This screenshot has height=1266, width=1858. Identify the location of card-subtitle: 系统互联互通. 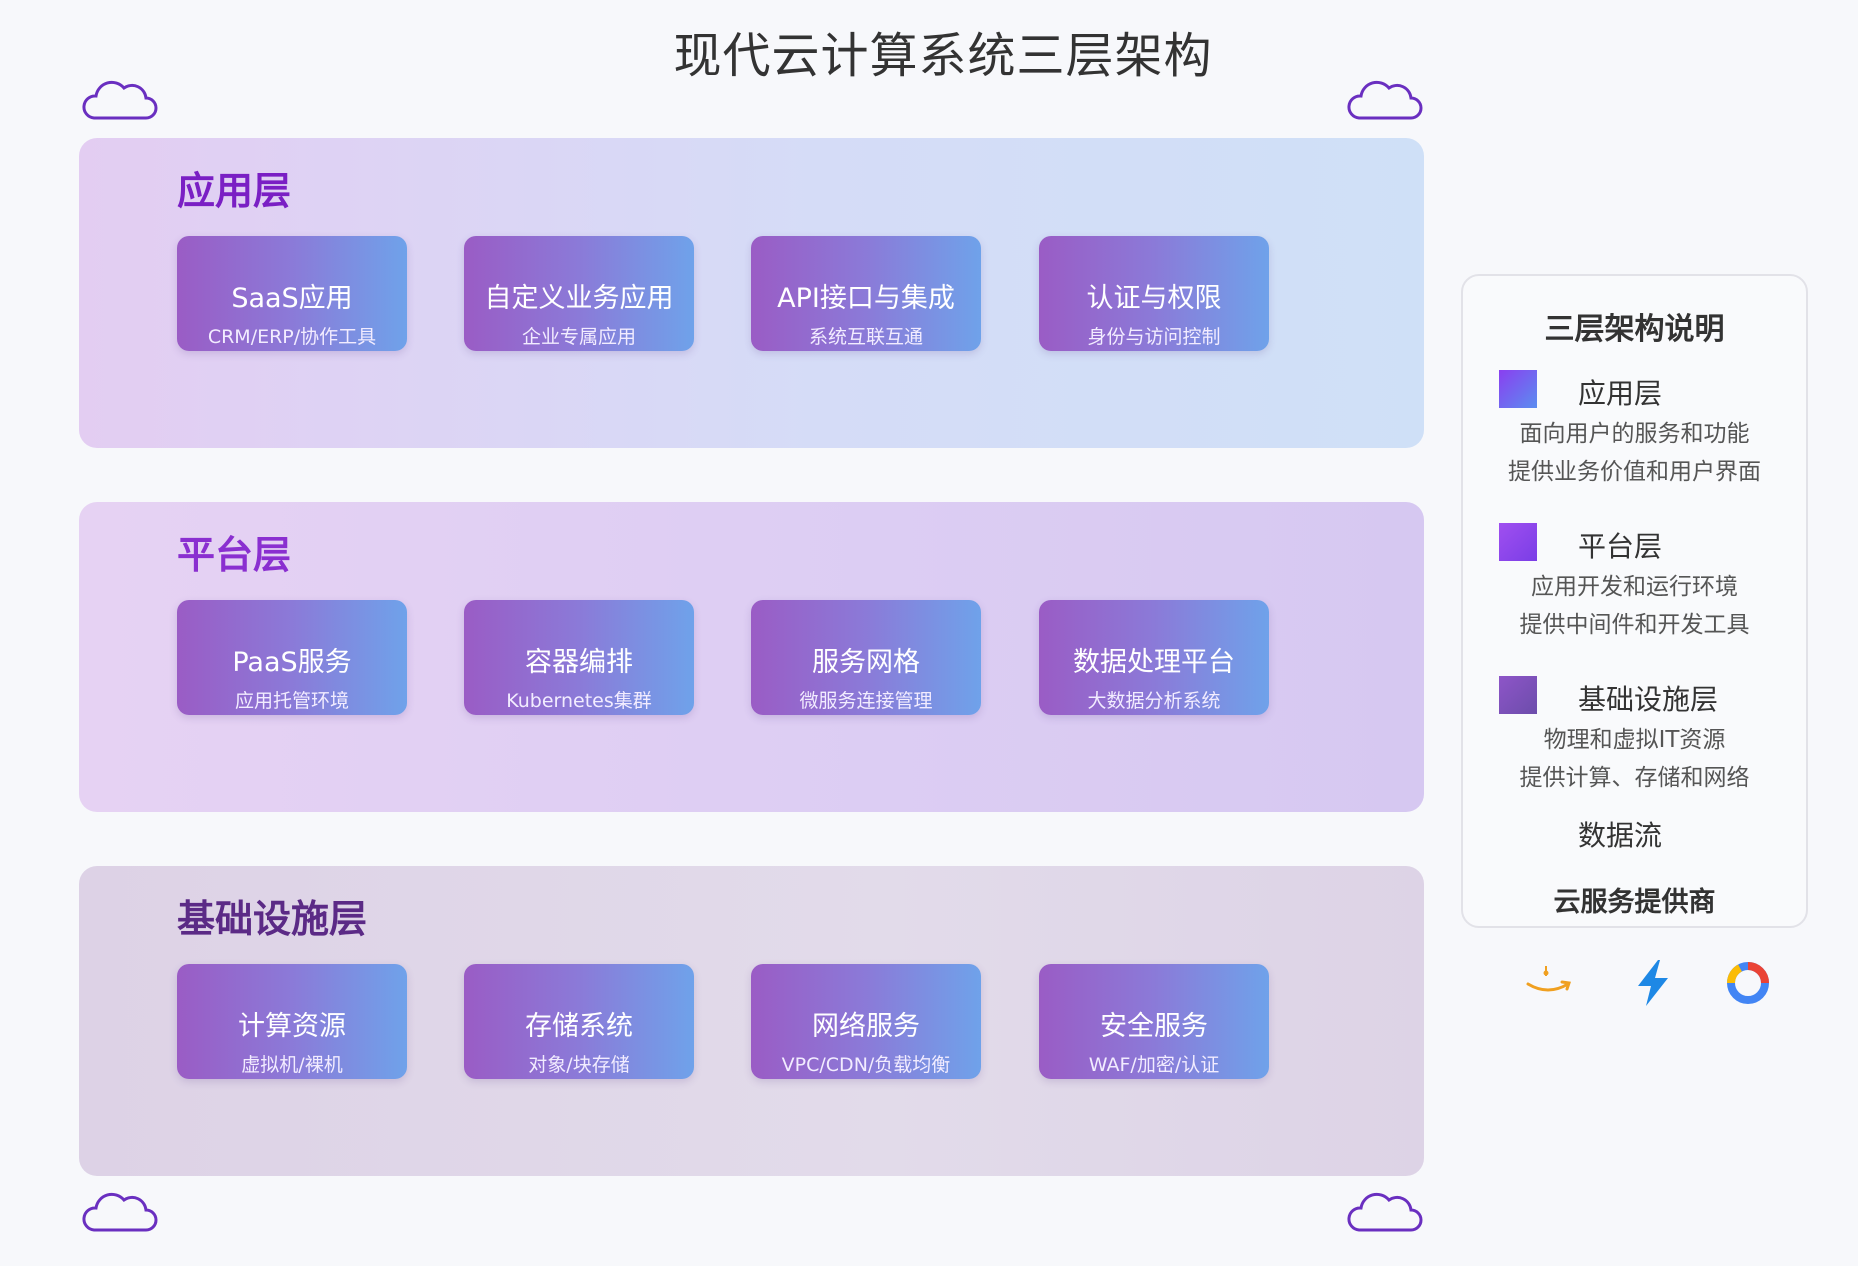
(865, 337).